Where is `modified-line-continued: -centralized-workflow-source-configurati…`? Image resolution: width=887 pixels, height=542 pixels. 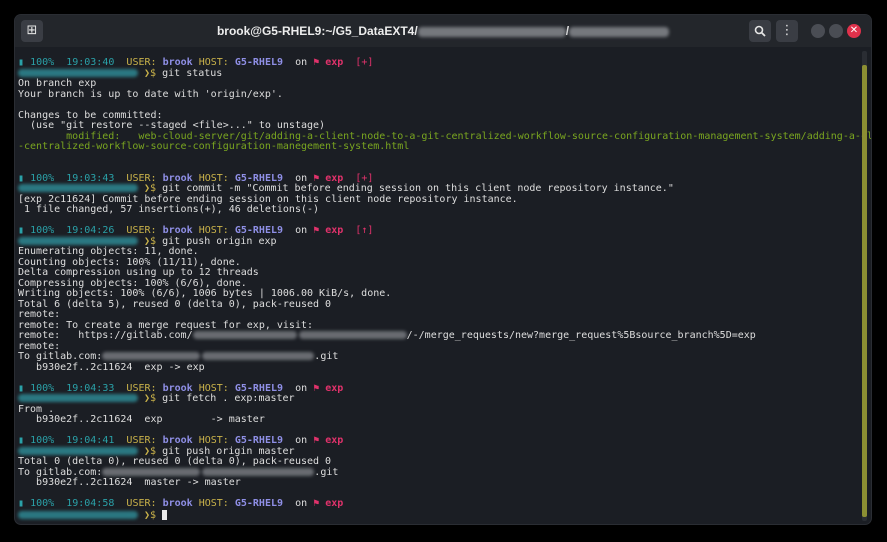 modified-line-continued: -centralized-workflow-source-configurati… is located at coordinates (214, 146).